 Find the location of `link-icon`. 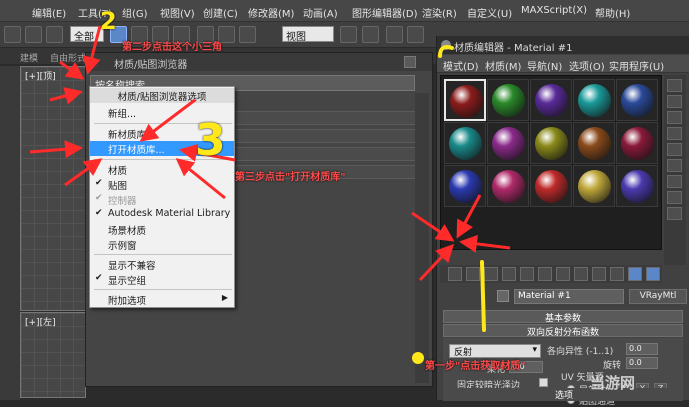

link-icon is located at coordinates (12, 34).